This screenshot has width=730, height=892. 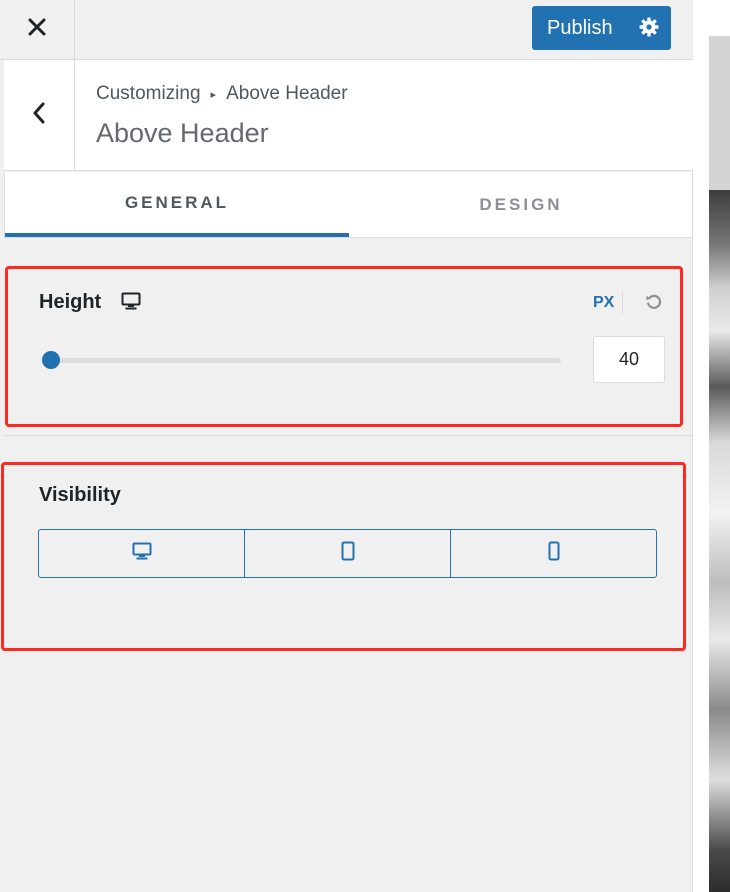 I want to click on page-title: Above Header, so click(x=182, y=133).